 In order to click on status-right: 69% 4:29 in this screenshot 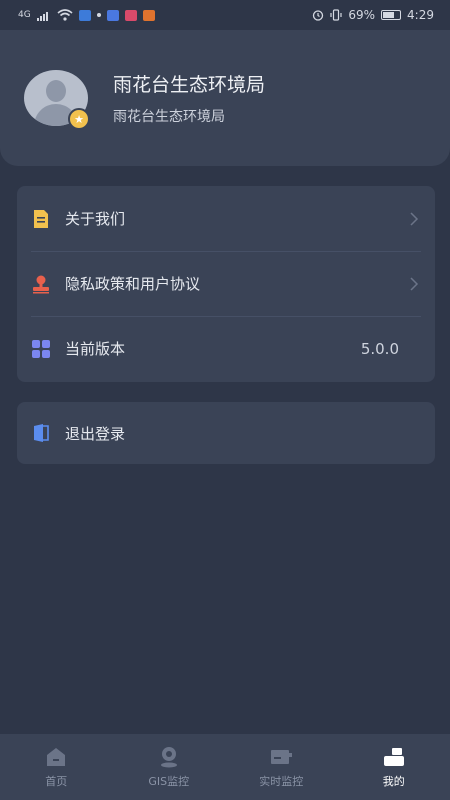, I will do `click(373, 15)`.